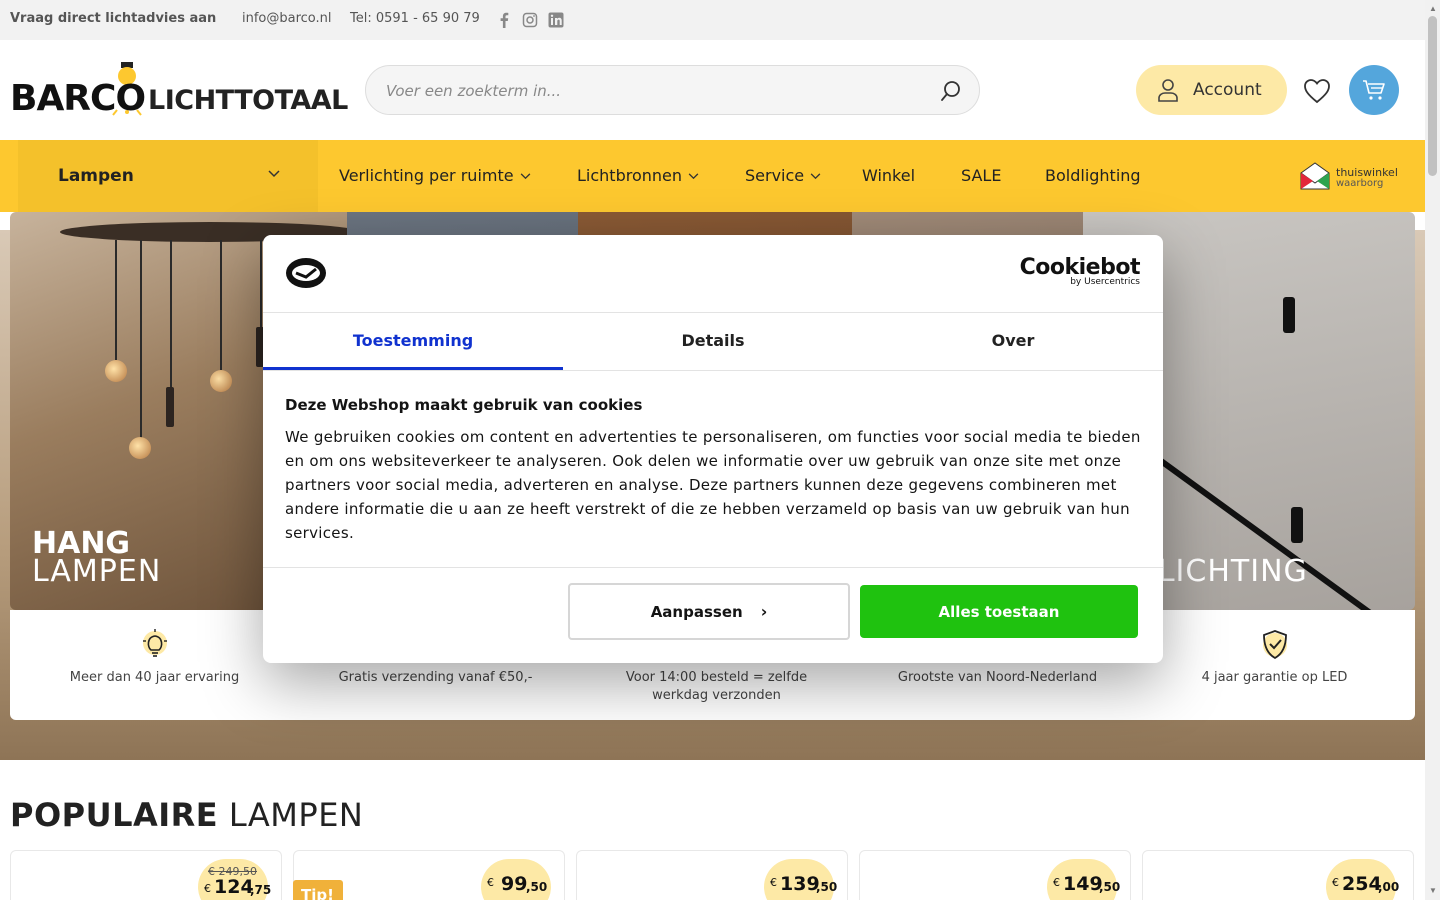 The width and height of the screenshot is (1440, 900). What do you see at coordinates (1432, 450) in the screenshot?
I see `page-scrollbar: ▲ ▼` at bounding box center [1432, 450].